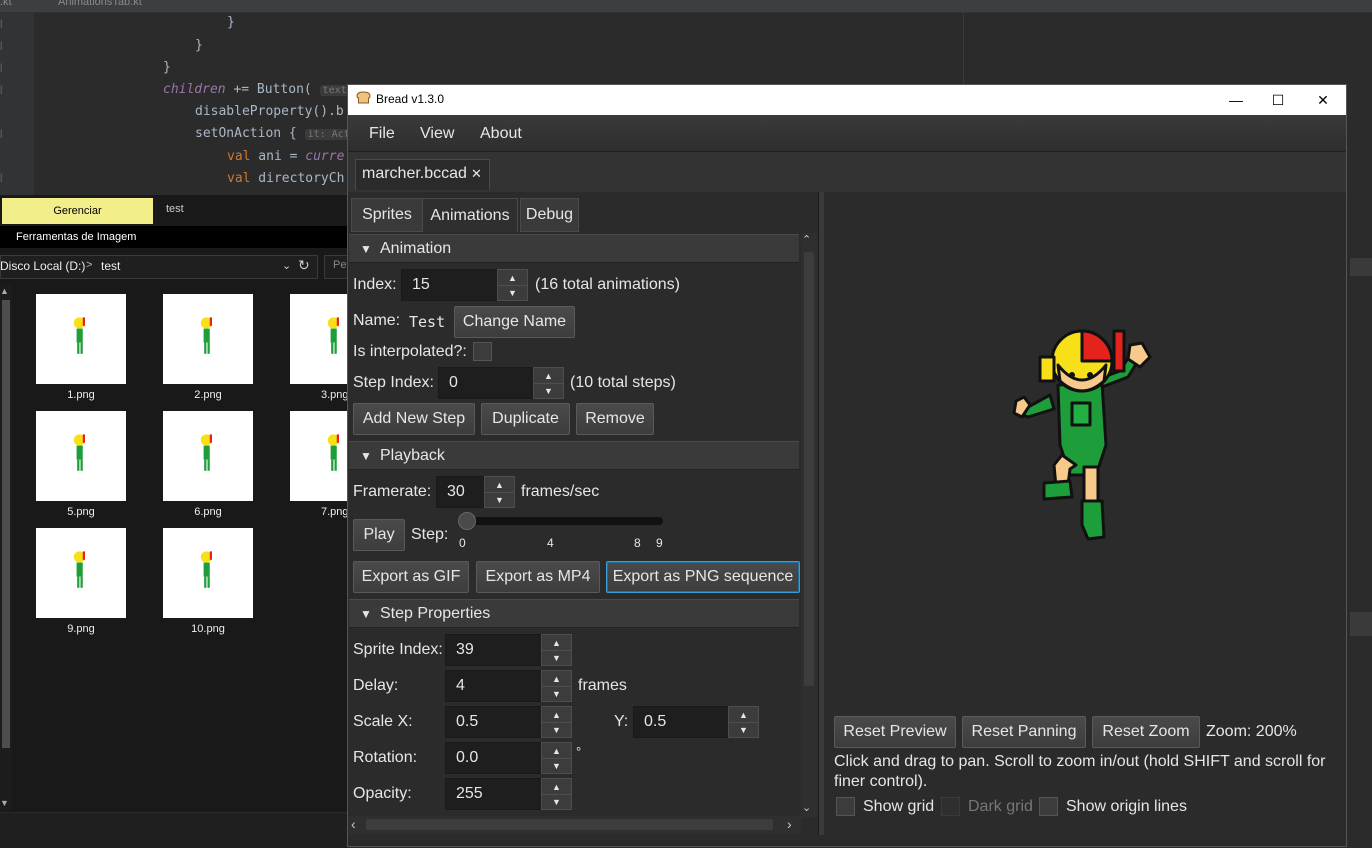  What do you see at coordinates (1236, 100) in the screenshot?
I see `minimize-icon: —` at bounding box center [1236, 100].